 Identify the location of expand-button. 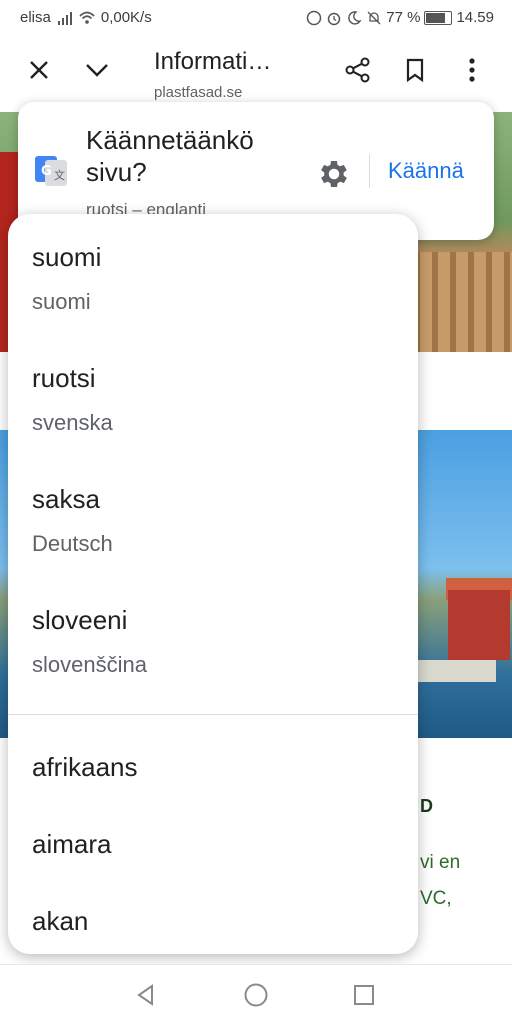
(97, 70).